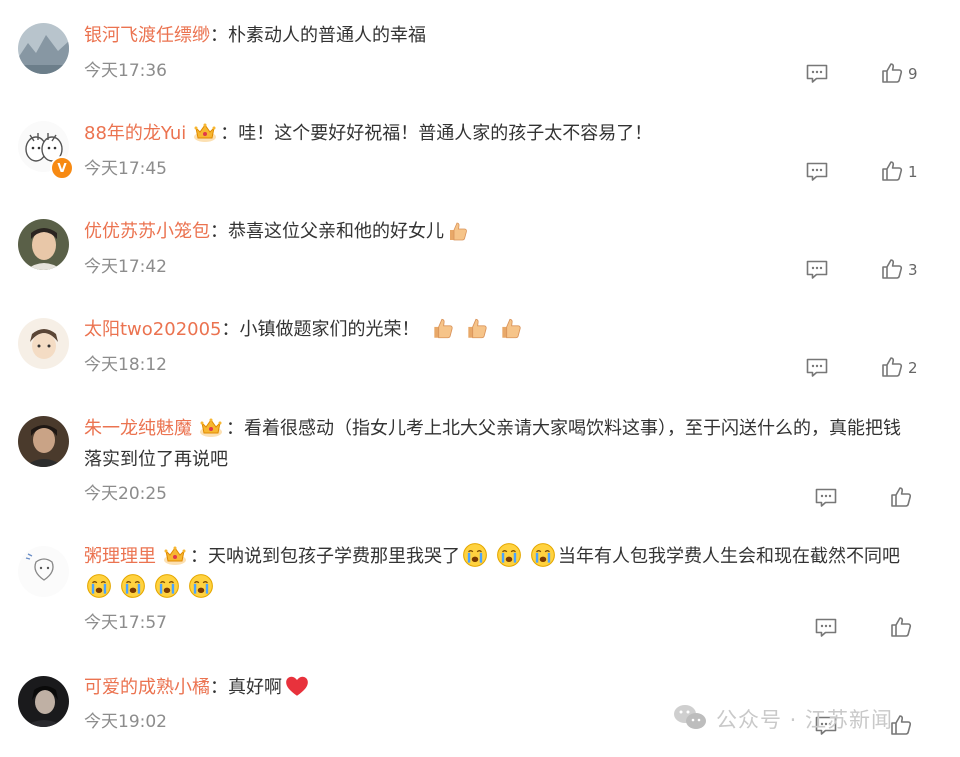 The width and height of the screenshot is (960, 757). What do you see at coordinates (255, 687) in the screenshot?
I see `comment-text: 真好啊` at bounding box center [255, 687].